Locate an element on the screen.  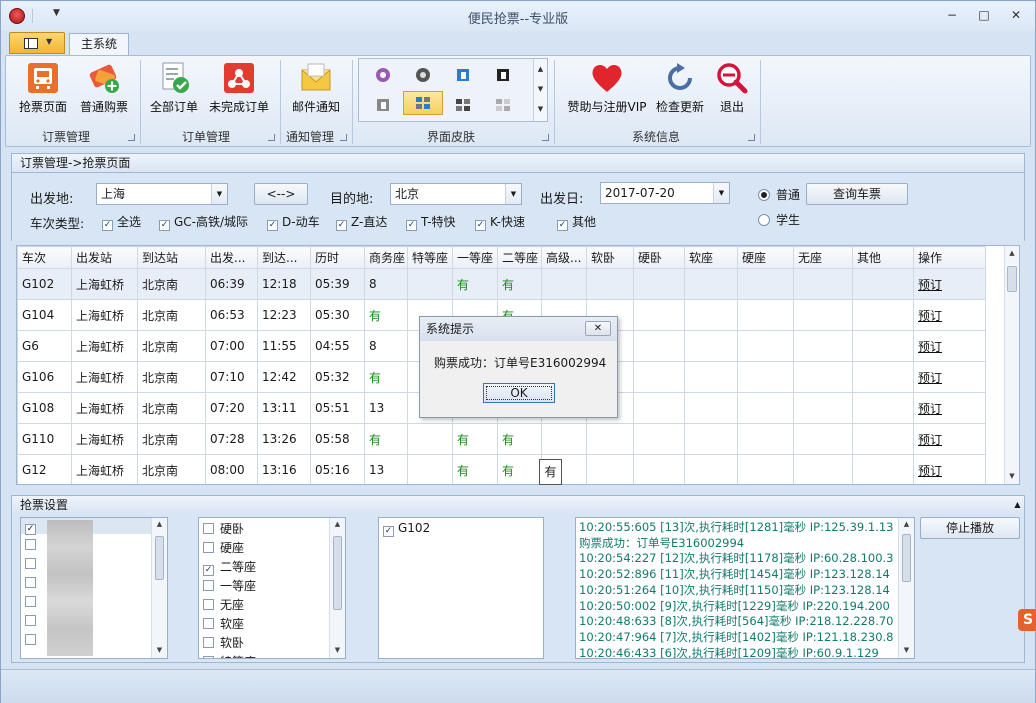
swap-stations-button: <--> is located at coordinates (281, 194).